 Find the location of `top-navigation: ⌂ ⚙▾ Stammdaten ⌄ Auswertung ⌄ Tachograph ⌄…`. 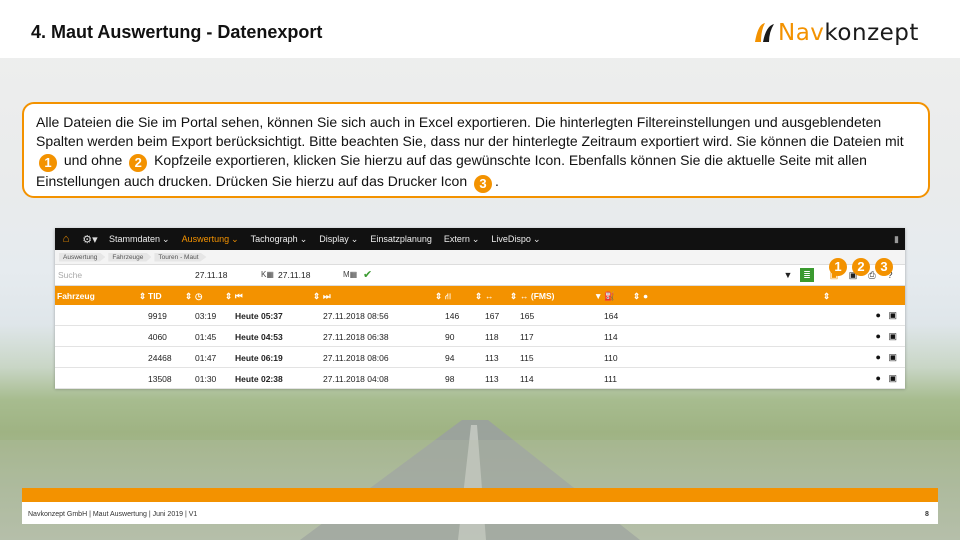

top-navigation: ⌂ ⚙▾ Stammdaten ⌄ Auswertung ⌄ Tachograph ⌄… is located at coordinates (480, 239).